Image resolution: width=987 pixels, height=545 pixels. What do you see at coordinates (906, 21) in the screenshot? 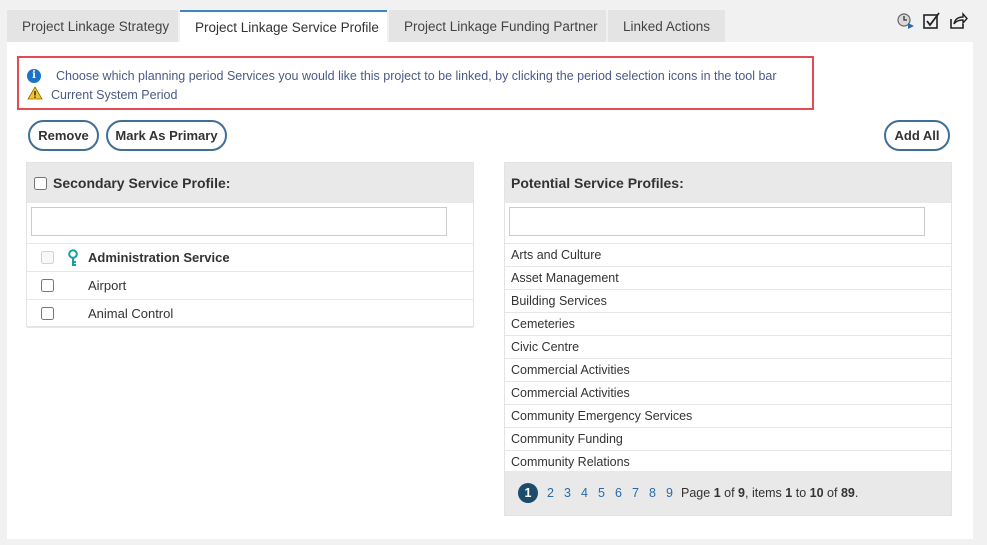
I see `period-selection-icon` at bounding box center [906, 21].